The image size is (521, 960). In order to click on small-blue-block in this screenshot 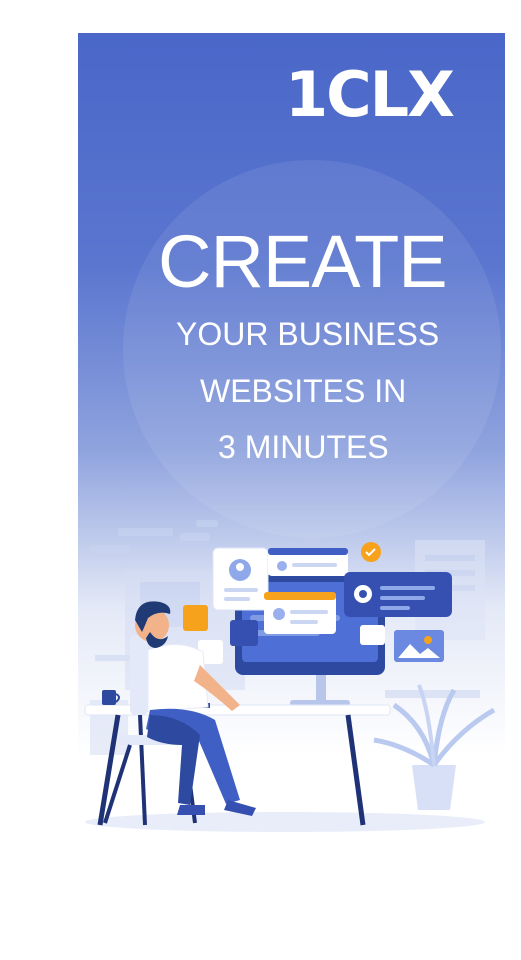, I will do `click(244, 633)`.